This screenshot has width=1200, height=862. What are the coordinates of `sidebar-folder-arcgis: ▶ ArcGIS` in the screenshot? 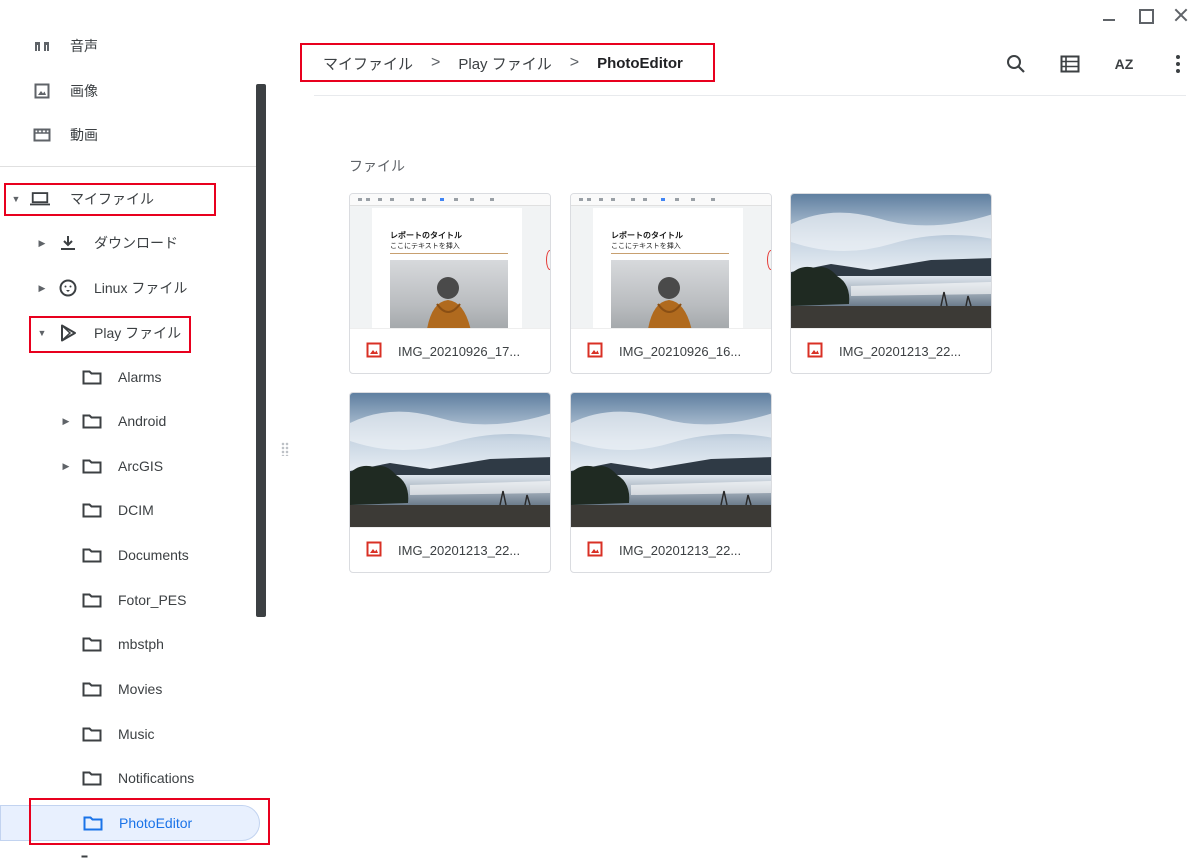 It's located at (134, 466).